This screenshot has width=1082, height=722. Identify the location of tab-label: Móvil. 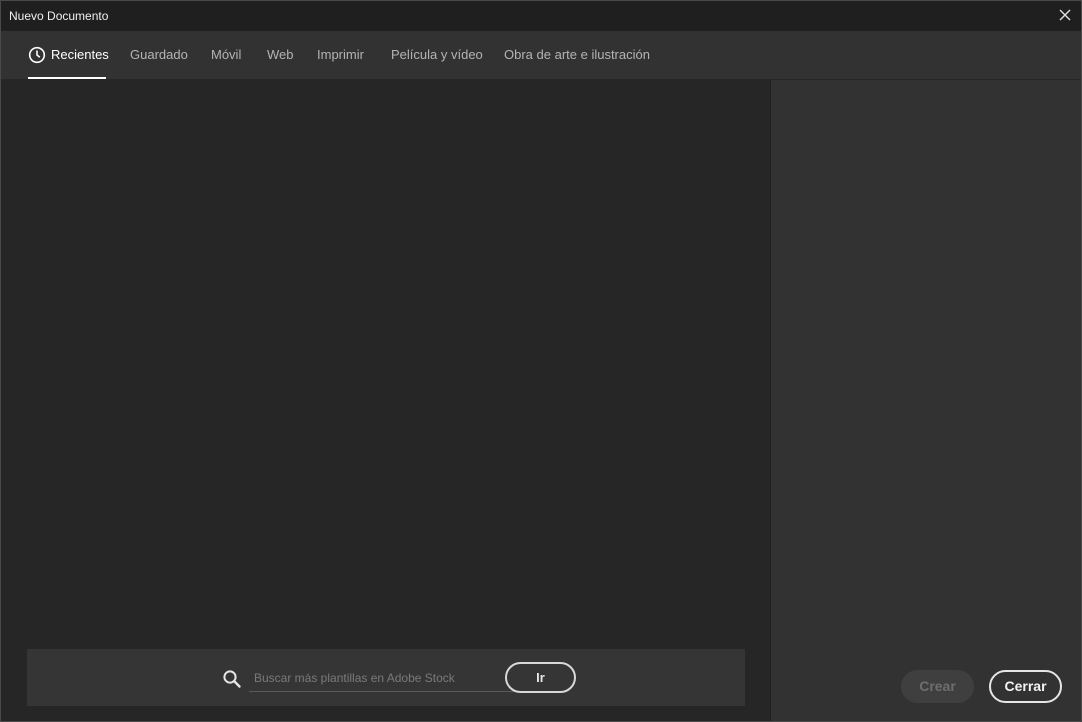
(226, 54).